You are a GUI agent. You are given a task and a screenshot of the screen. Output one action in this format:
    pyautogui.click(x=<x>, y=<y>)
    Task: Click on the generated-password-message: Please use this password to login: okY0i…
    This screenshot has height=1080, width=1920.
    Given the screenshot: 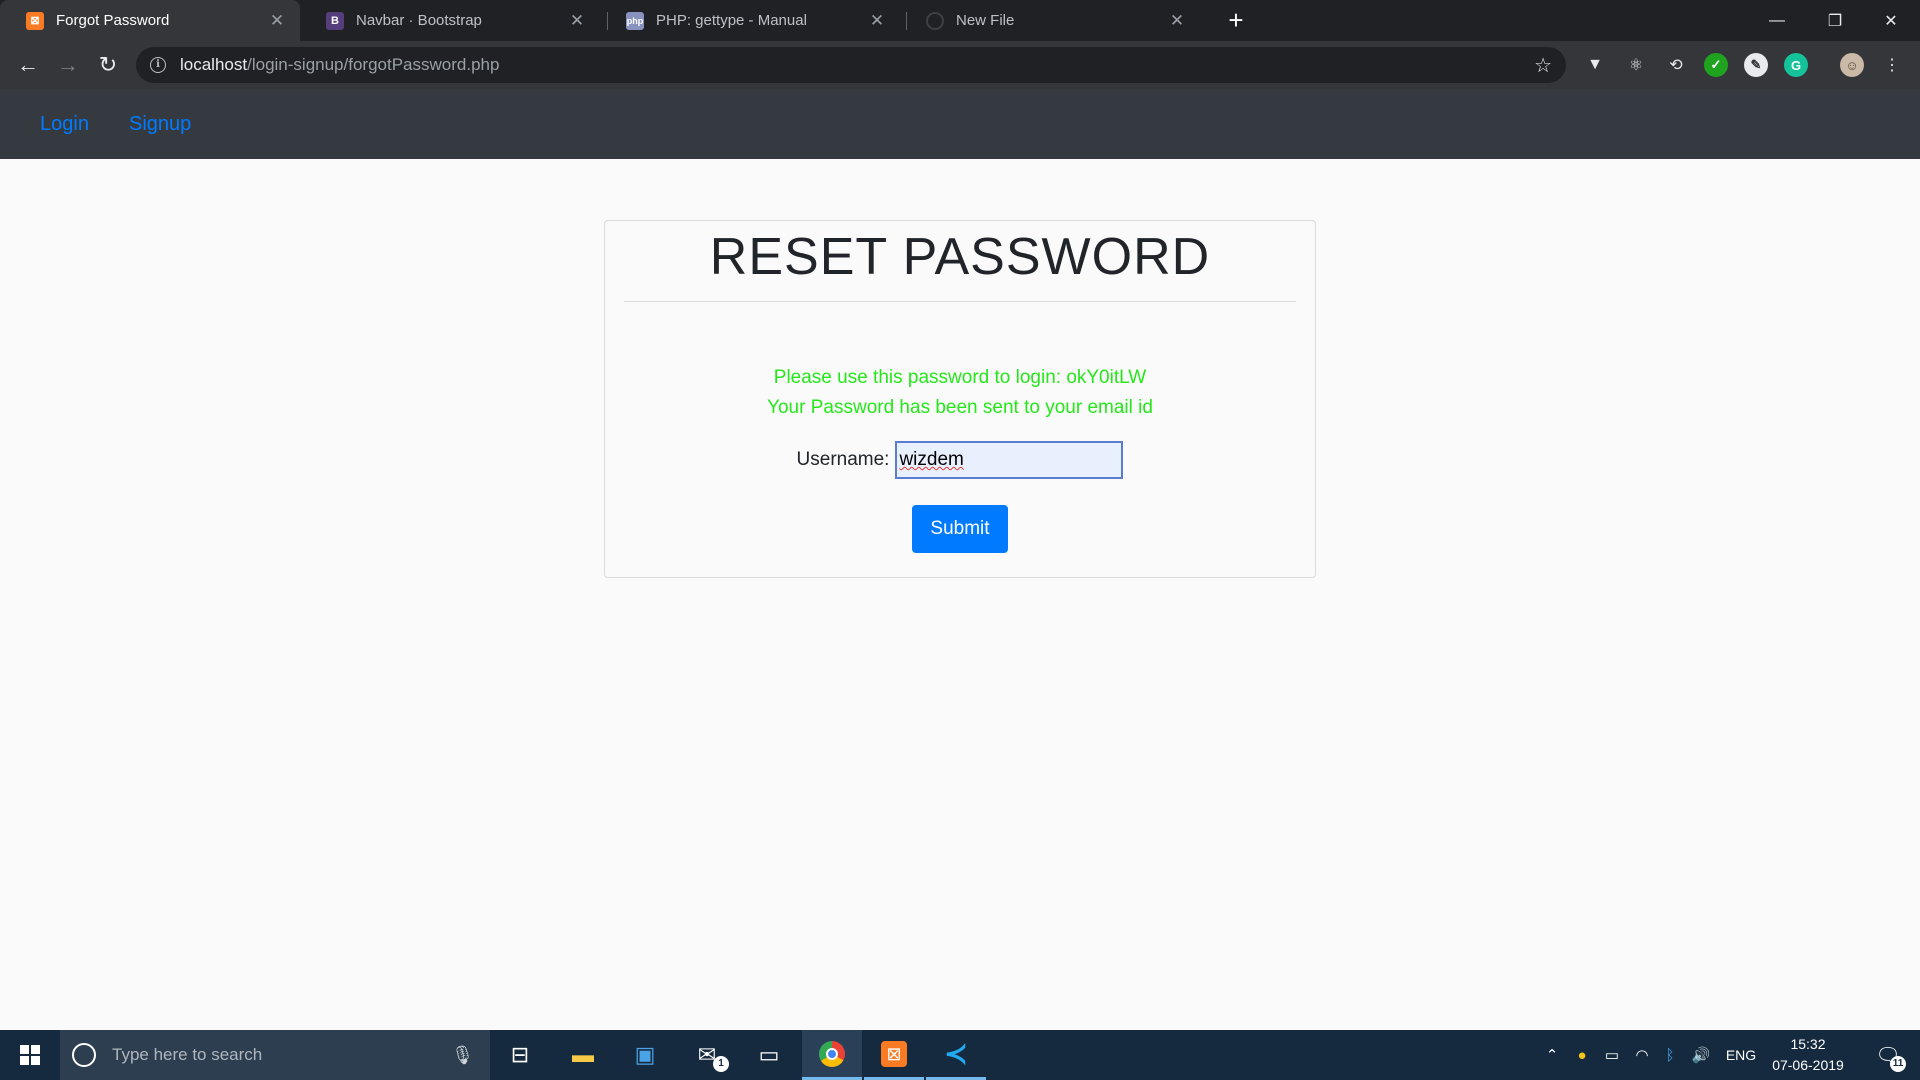 What is the action you would take?
    pyautogui.click(x=960, y=377)
    